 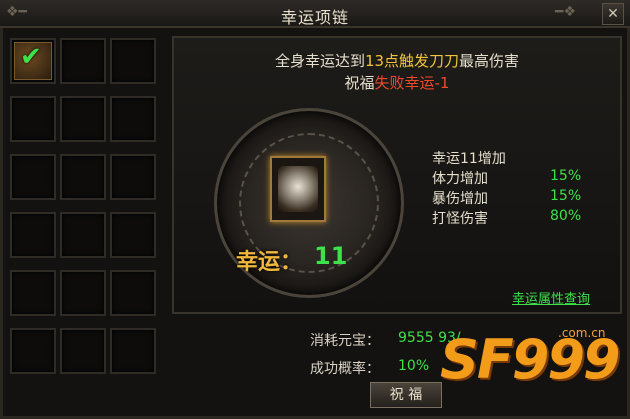 I want to click on luck-value: 11, so click(x=331, y=256).